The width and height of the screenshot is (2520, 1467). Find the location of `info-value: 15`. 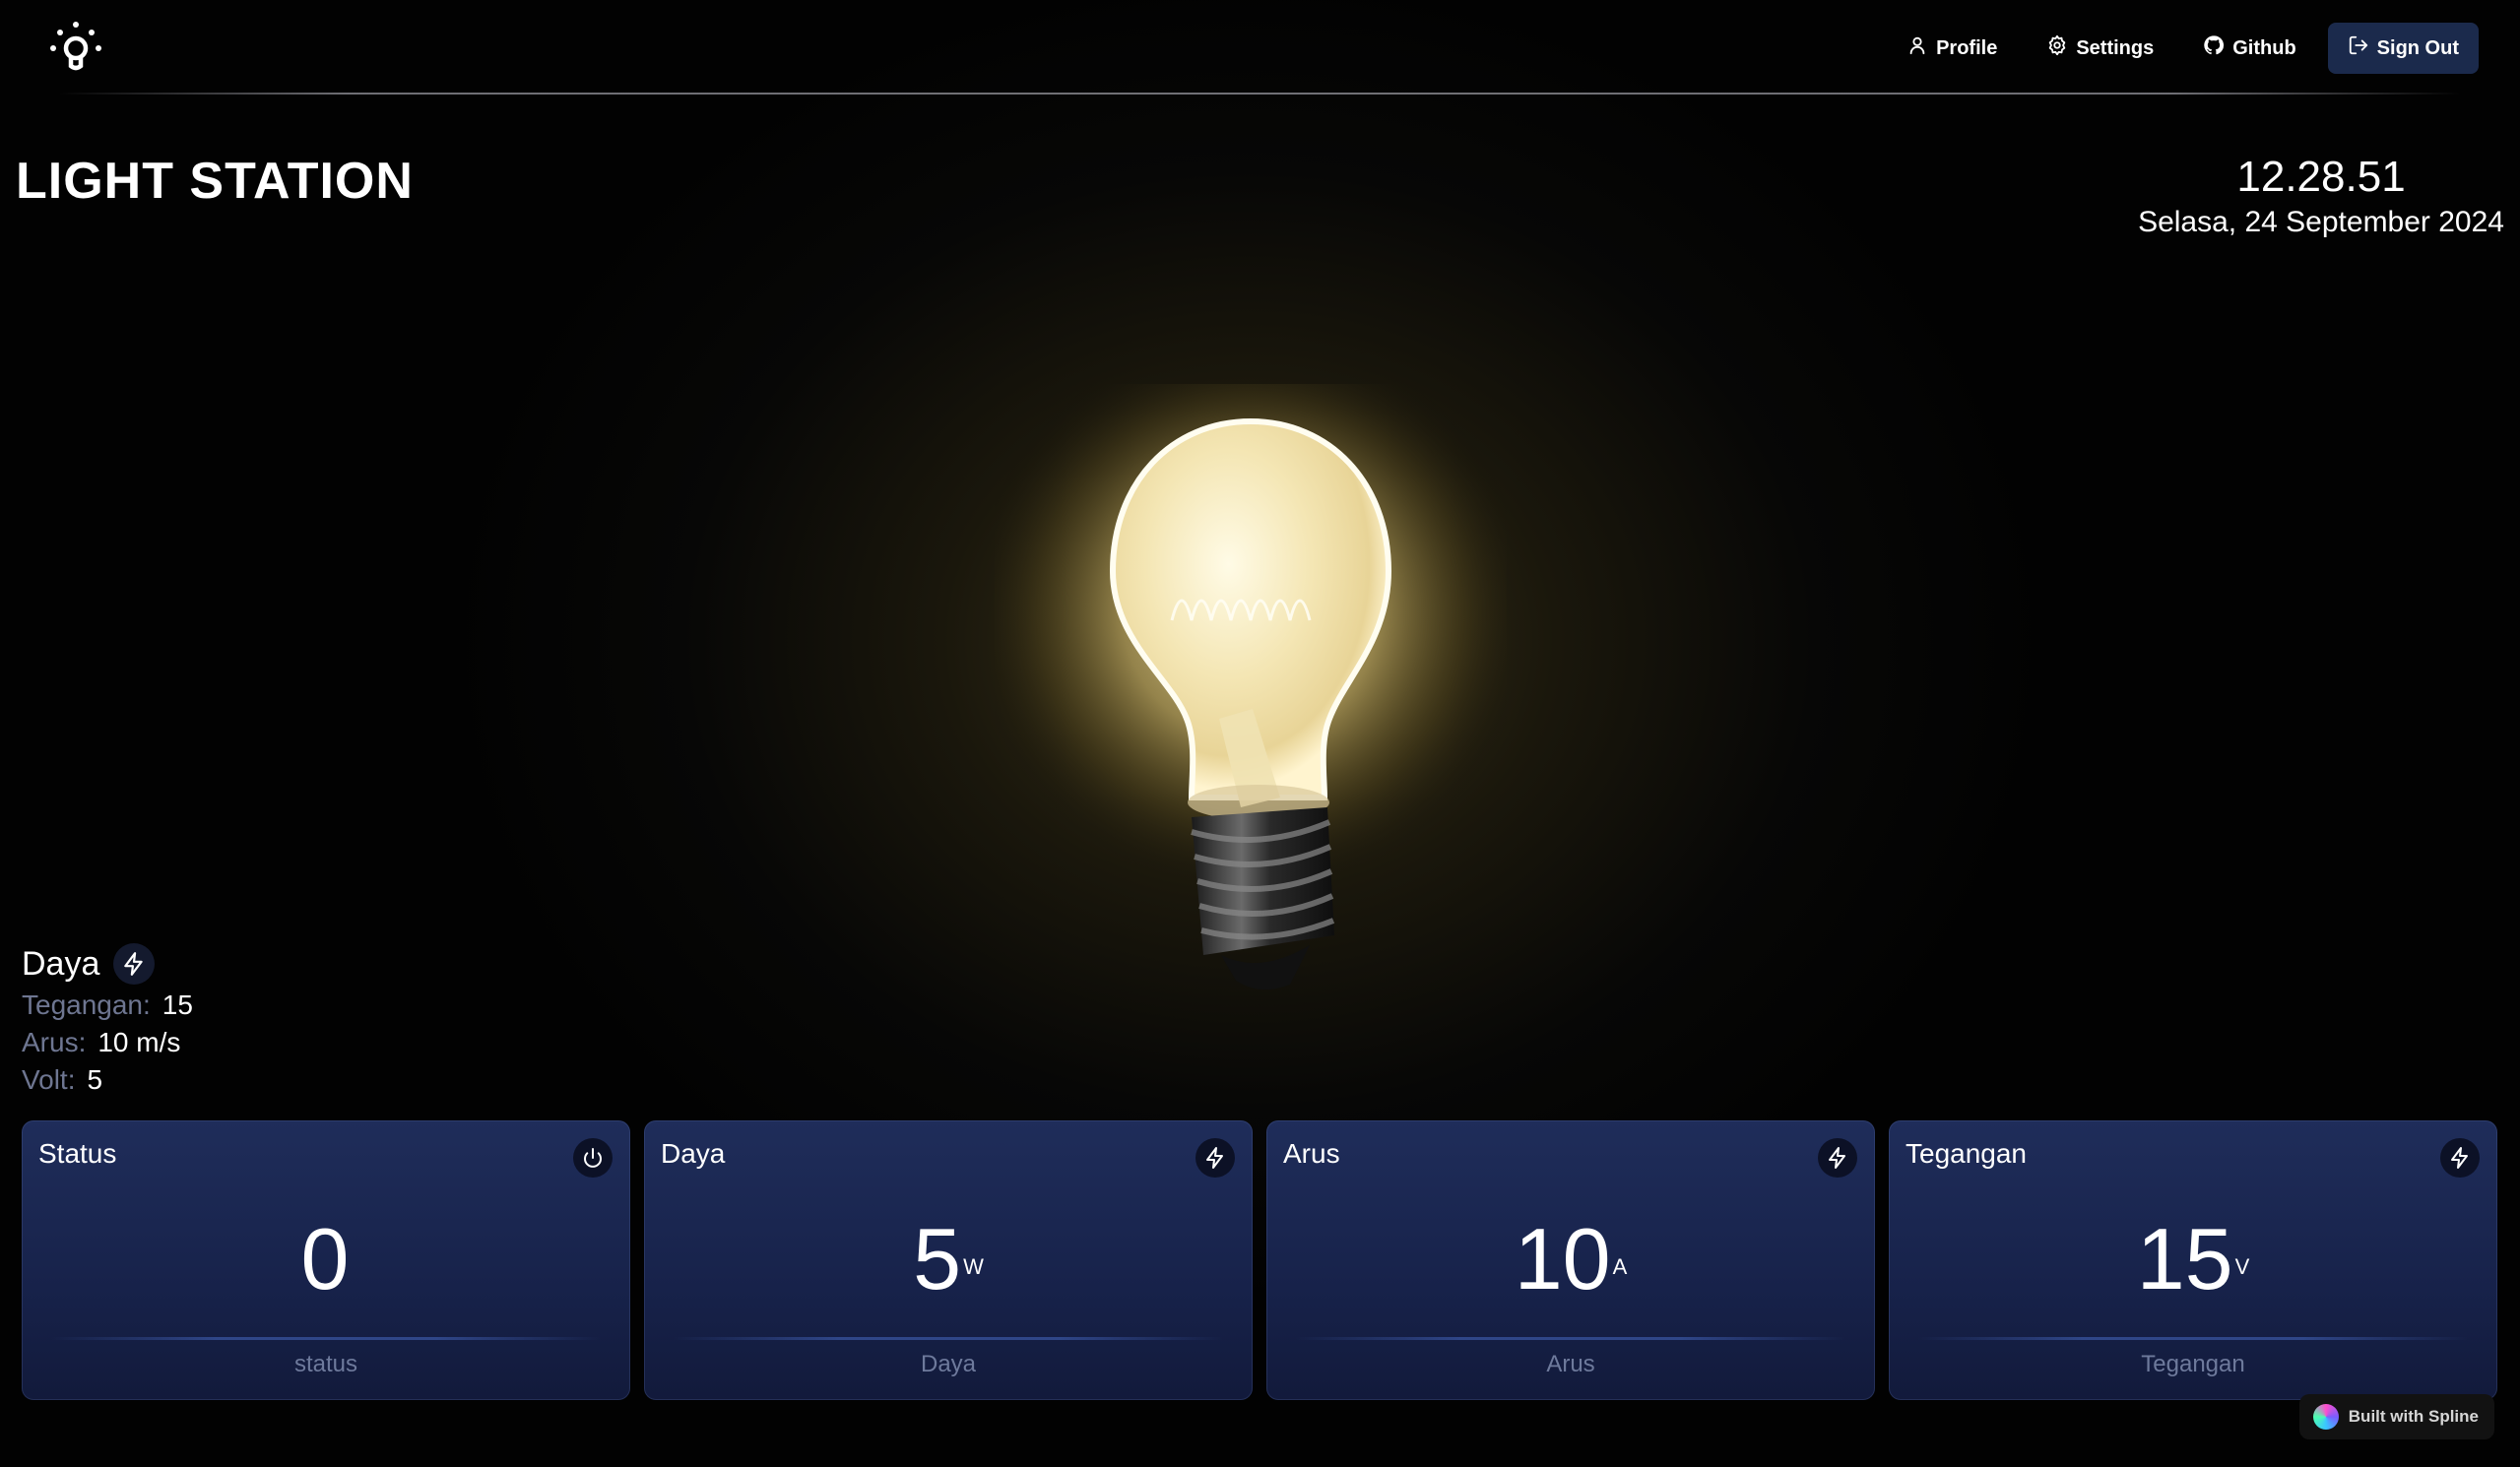

info-value: 15 is located at coordinates (177, 1004).